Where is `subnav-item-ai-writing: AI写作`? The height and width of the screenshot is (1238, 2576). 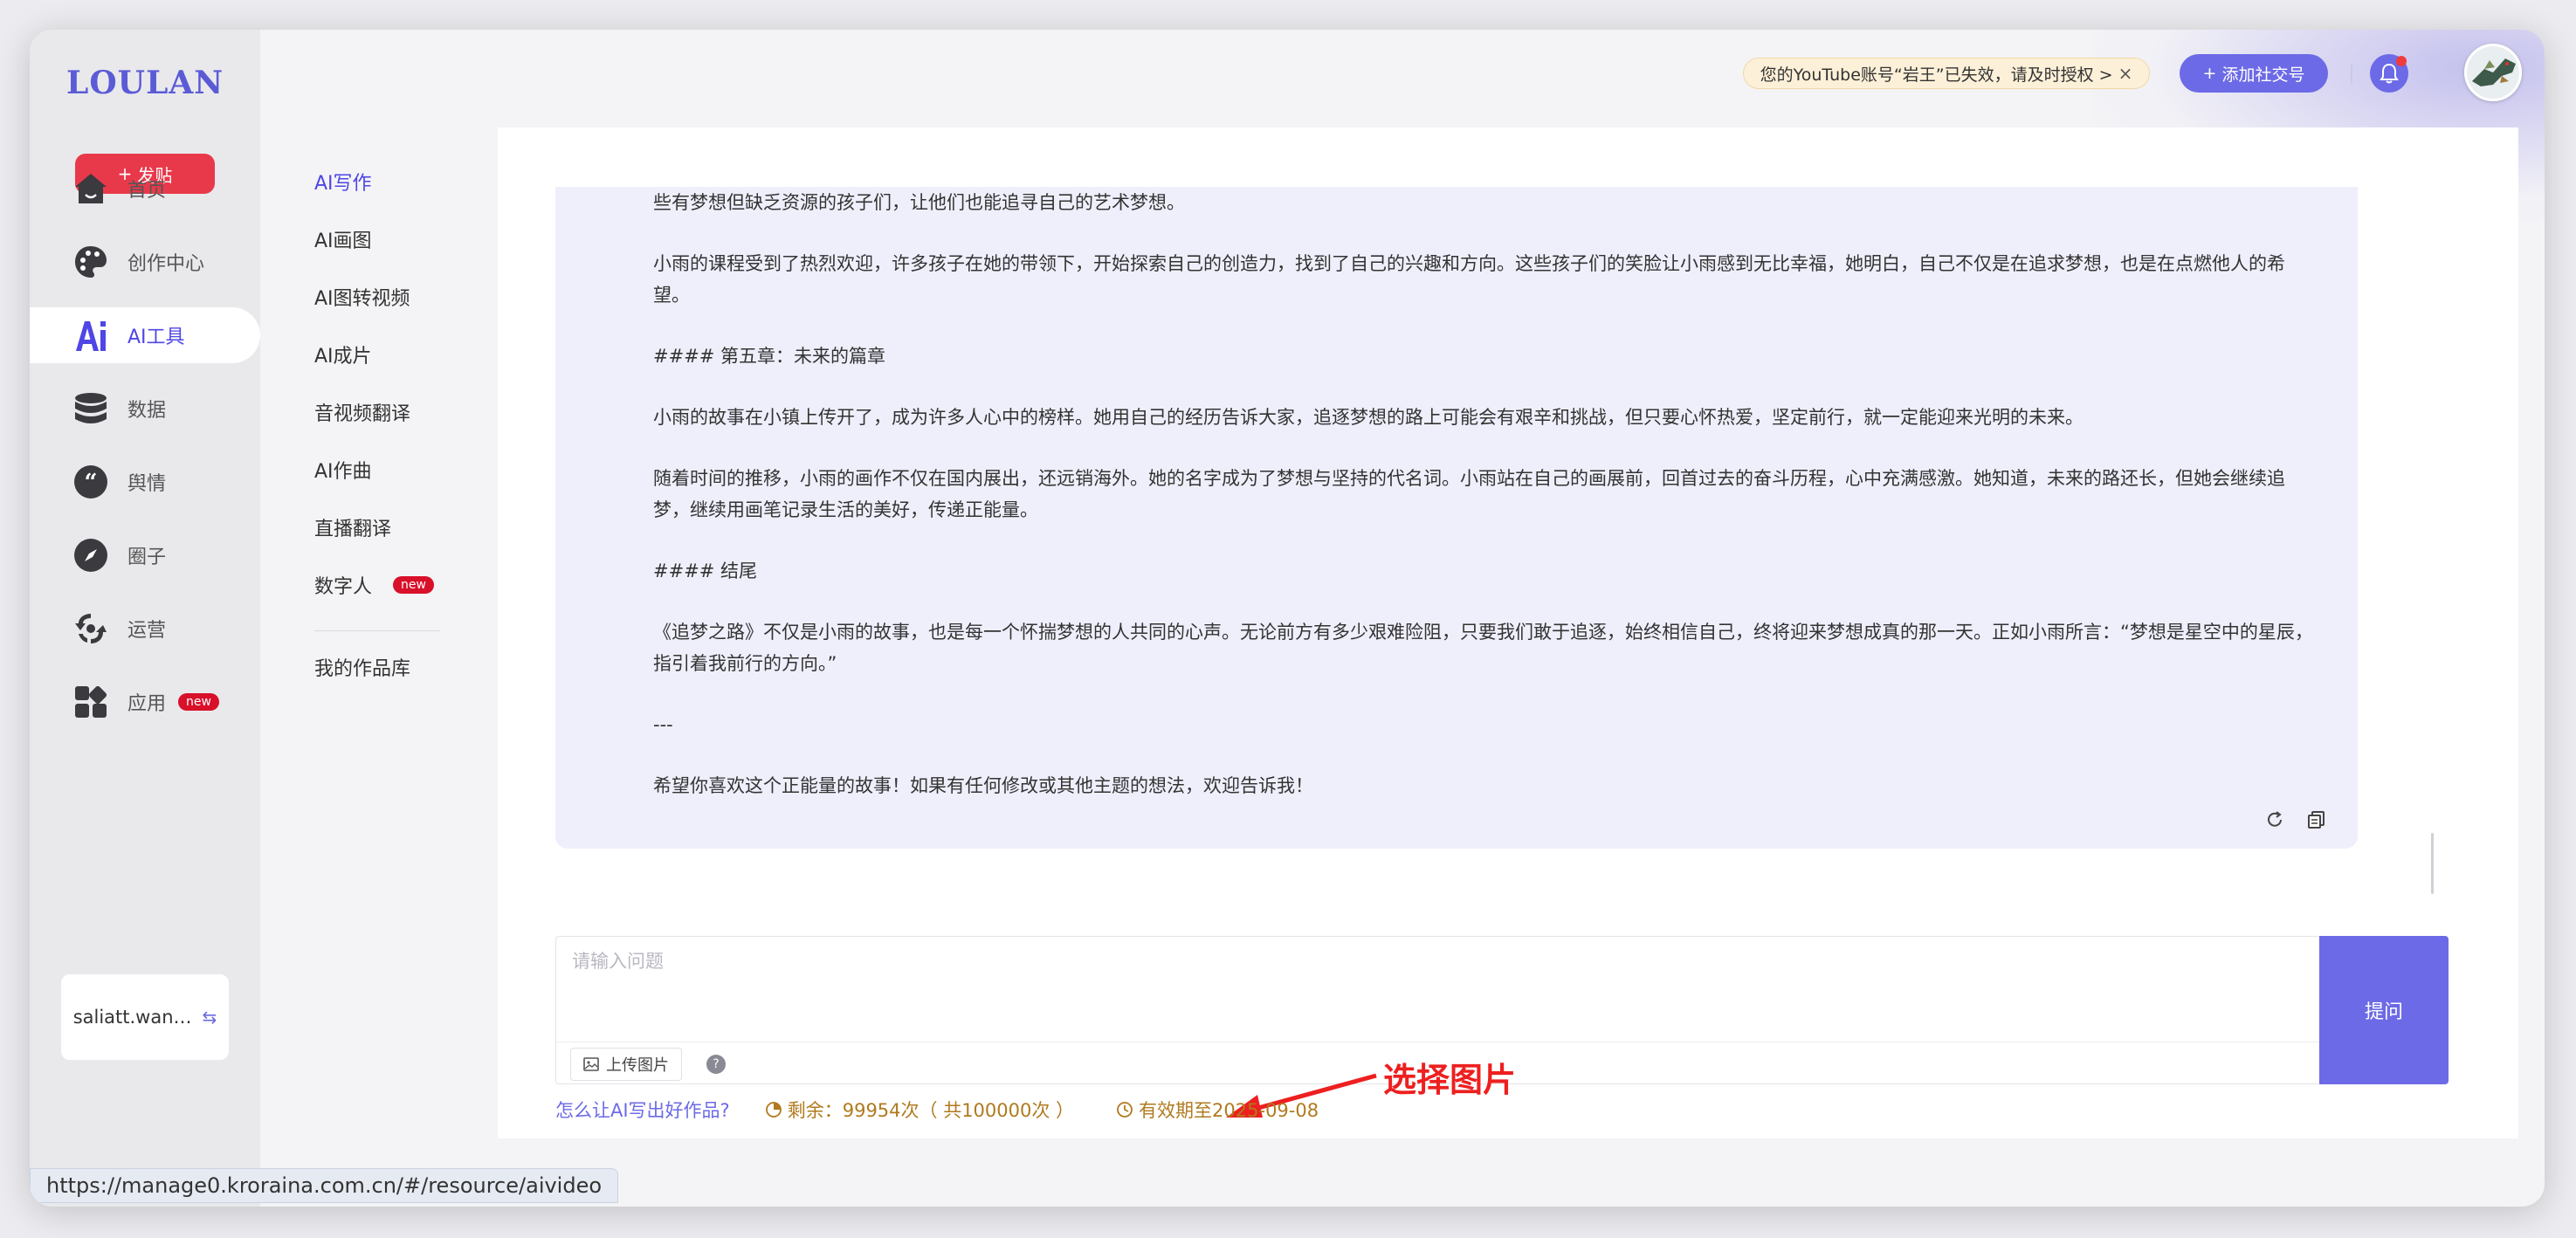 subnav-item-ai-writing: AI写作 is located at coordinates (343, 182).